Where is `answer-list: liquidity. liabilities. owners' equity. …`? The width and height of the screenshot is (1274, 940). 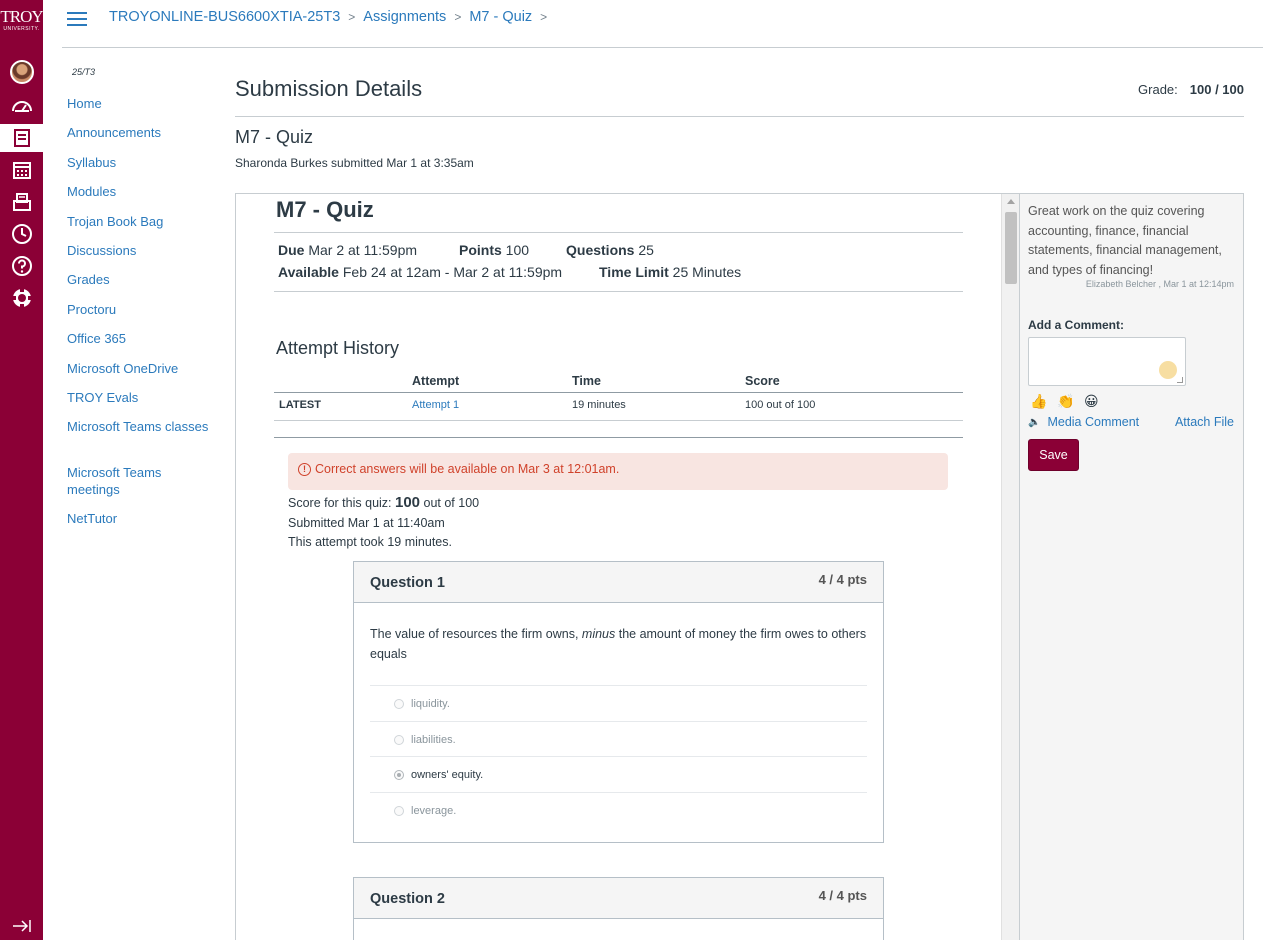
answer-list: liquidity. liabilities. owners' equity. … is located at coordinates (618, 756).